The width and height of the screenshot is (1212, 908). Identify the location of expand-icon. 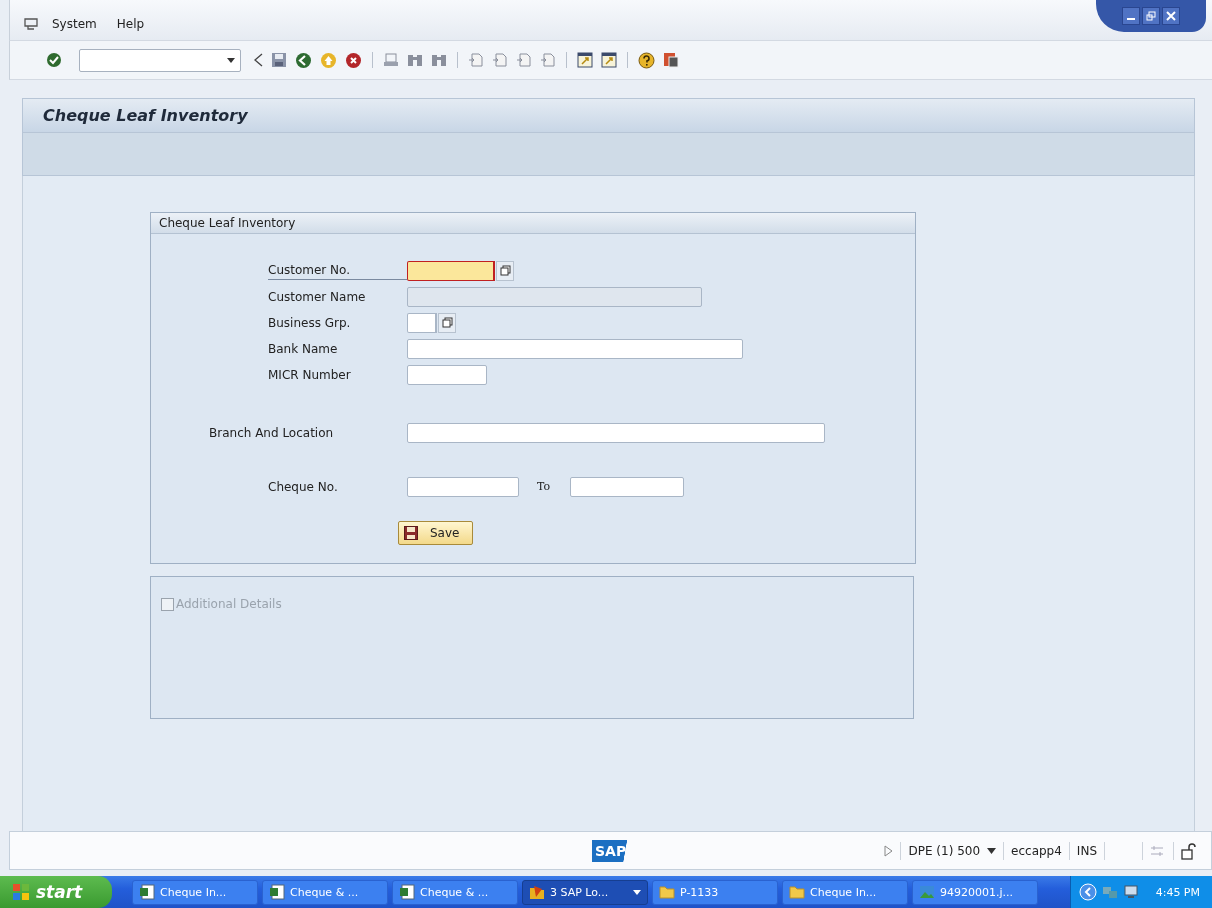
(889, 850).